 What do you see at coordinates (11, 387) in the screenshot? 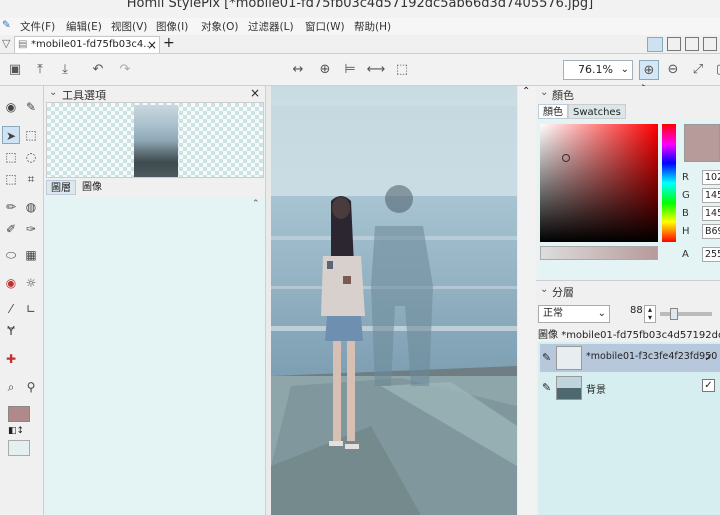
I see `magnifier-icon: ⌕` at bounding box center [11, 387].